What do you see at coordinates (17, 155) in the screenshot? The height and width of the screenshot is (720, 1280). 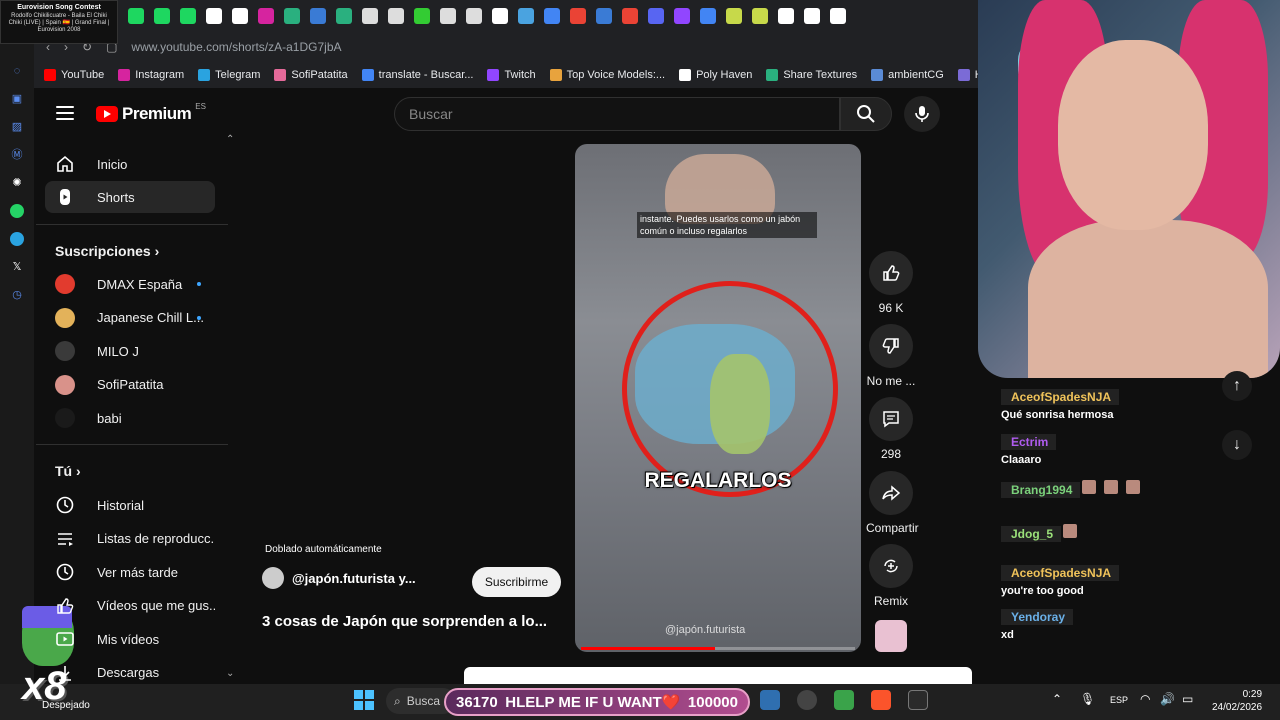 I see `m-icon: Ⓜ` at bounding box center [17, 155].